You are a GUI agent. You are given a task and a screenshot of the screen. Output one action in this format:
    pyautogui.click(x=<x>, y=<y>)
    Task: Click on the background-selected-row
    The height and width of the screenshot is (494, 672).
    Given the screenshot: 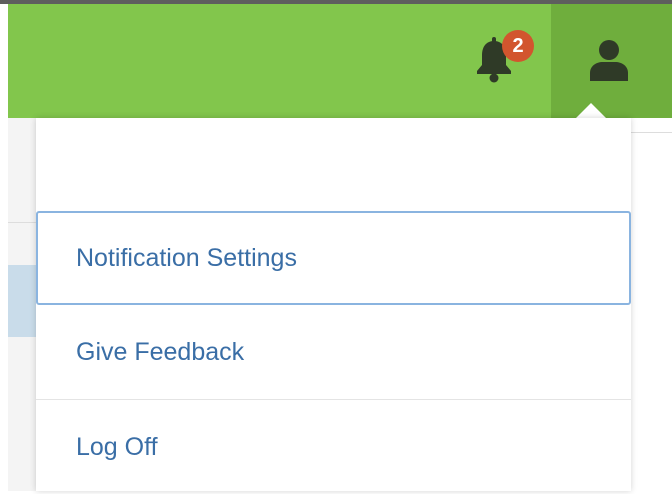 What is the action you would take?
    pyautogui.click(x=22, y=301)
    